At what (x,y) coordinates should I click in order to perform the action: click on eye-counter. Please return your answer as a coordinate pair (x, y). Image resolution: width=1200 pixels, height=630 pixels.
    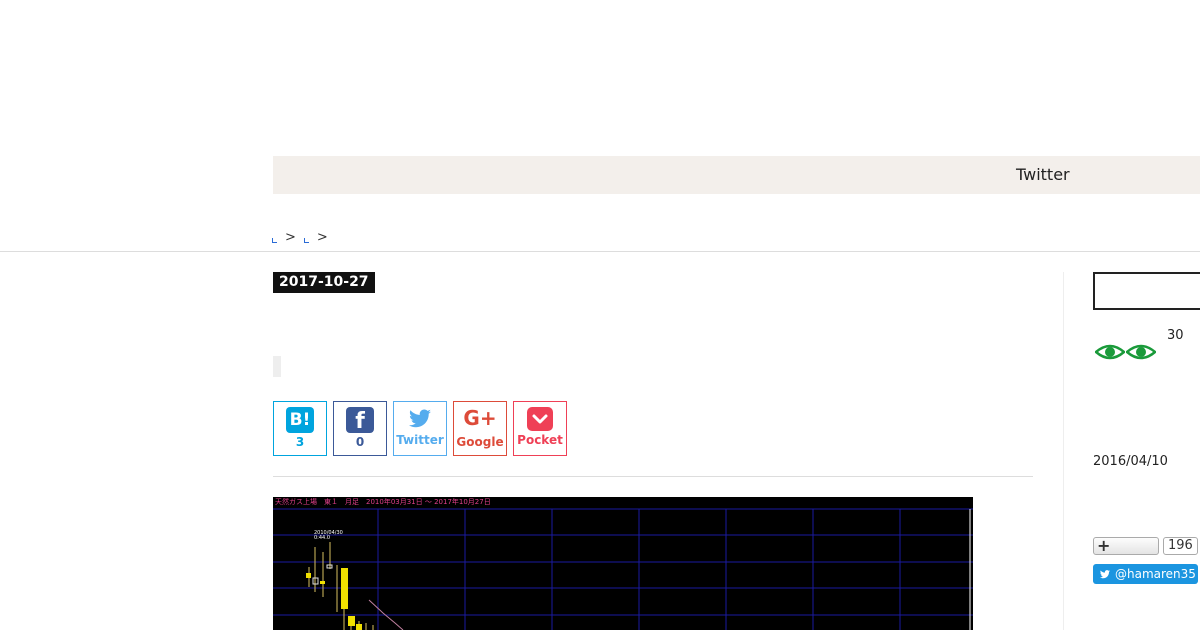
    Looking at the image, I should click on (1125, 352).